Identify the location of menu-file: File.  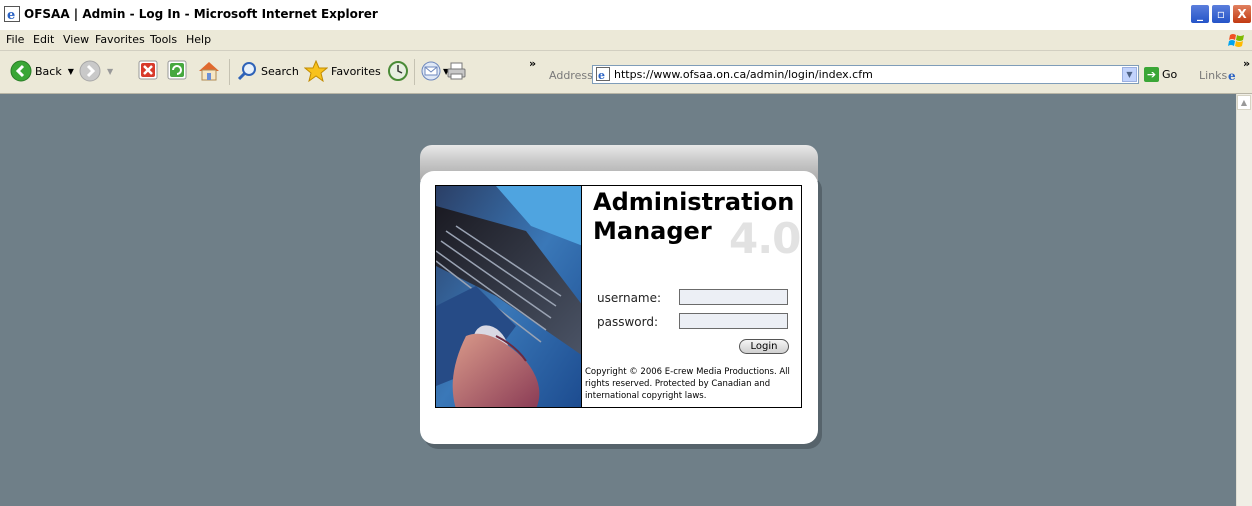
(15, 39).